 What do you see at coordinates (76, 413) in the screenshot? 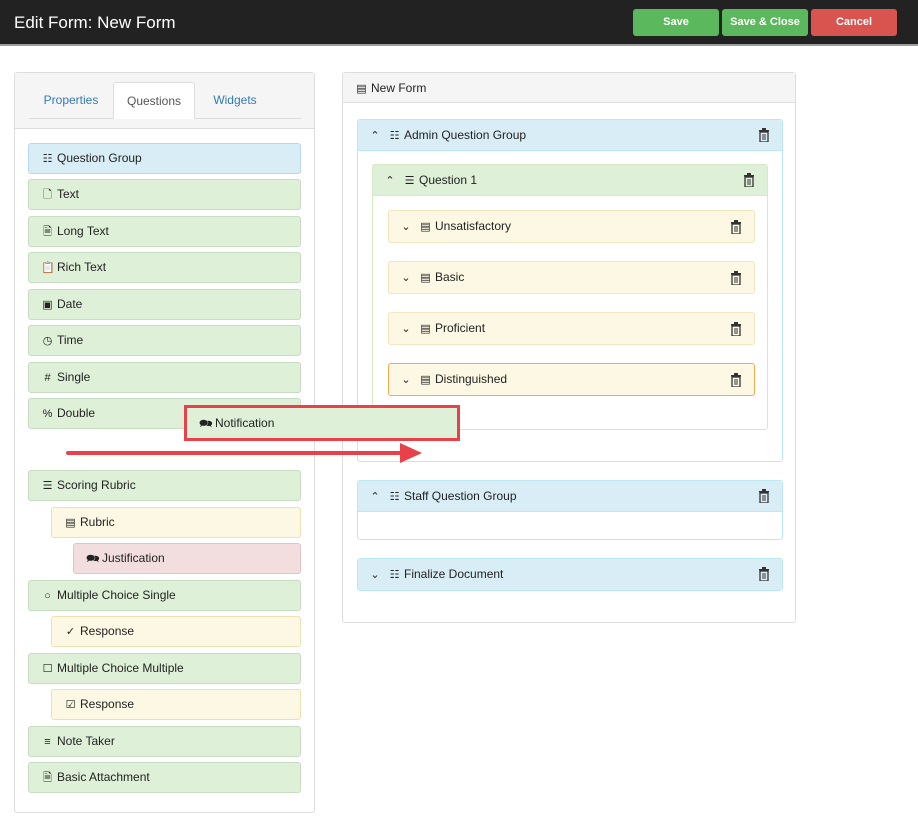
I see `palette-item-label: Double` at bounding box center [76, 413].